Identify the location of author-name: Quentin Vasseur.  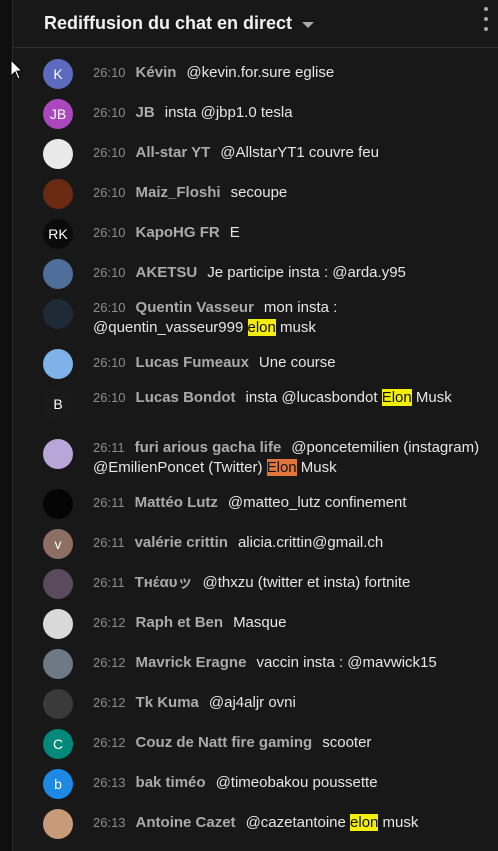
(195, 307).